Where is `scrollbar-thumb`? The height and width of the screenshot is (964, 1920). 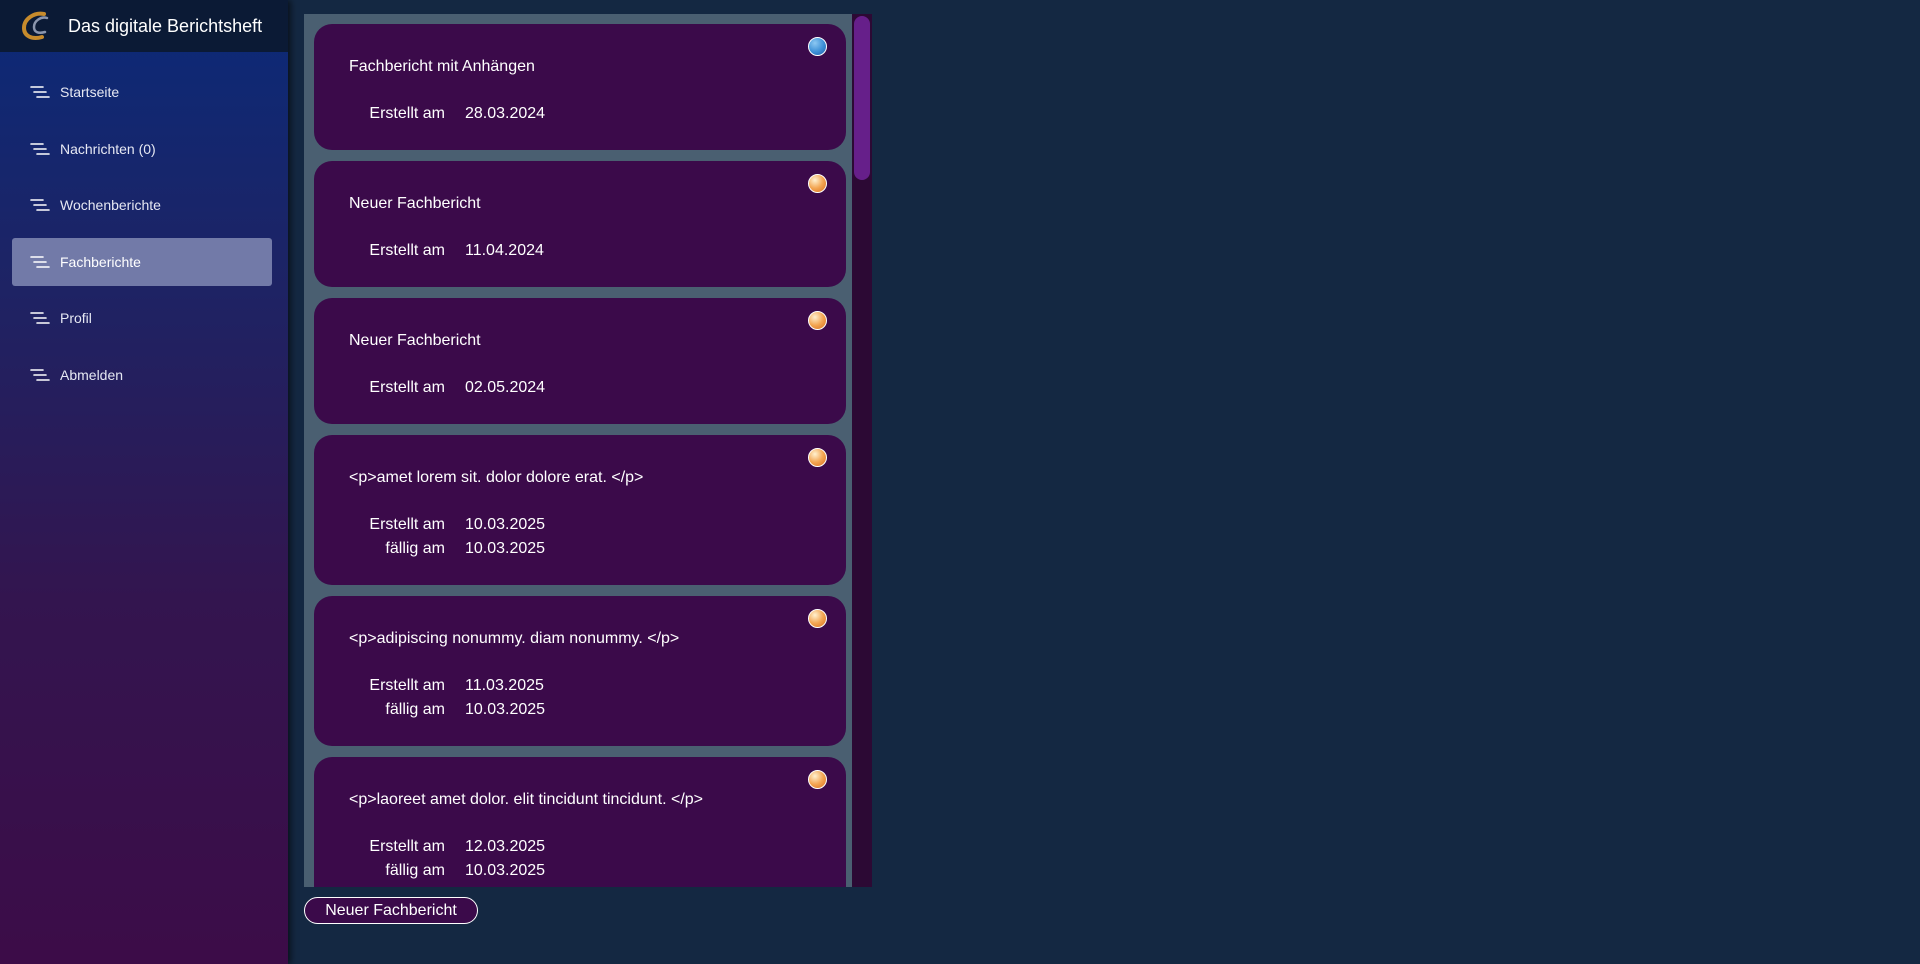 scrollbar-thumb is located at coordinates (862, 98).